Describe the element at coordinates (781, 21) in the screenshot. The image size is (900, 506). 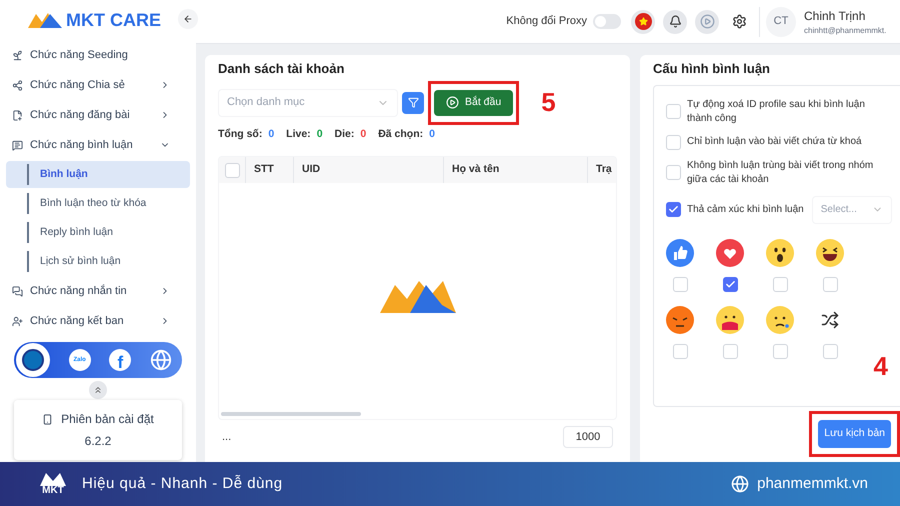
I see `user-avatar: CT` at that location.